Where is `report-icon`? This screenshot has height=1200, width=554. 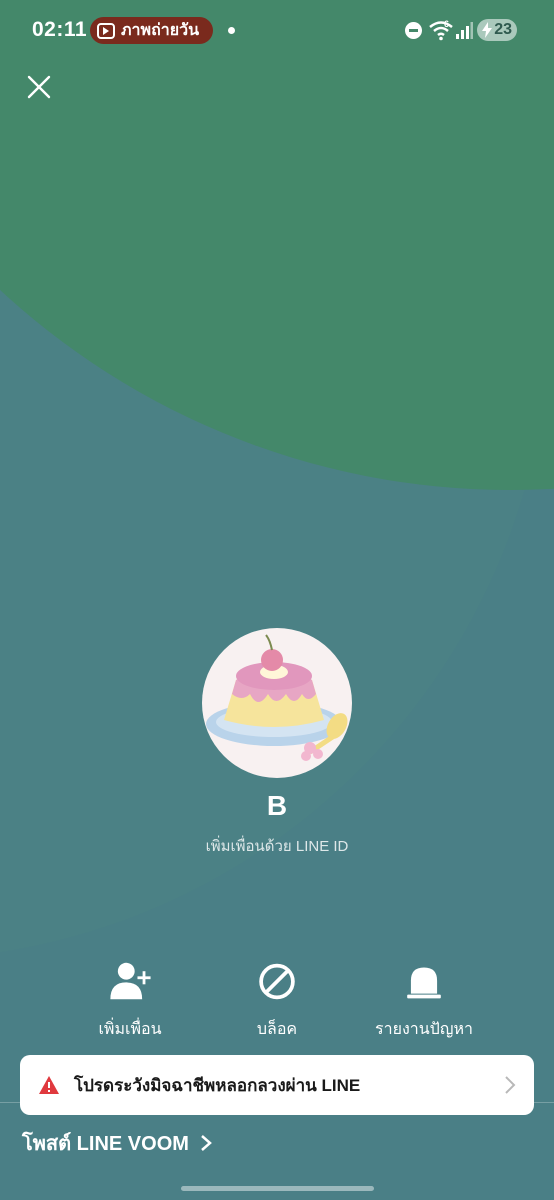
report-icon is located at coordinates (424, 983).